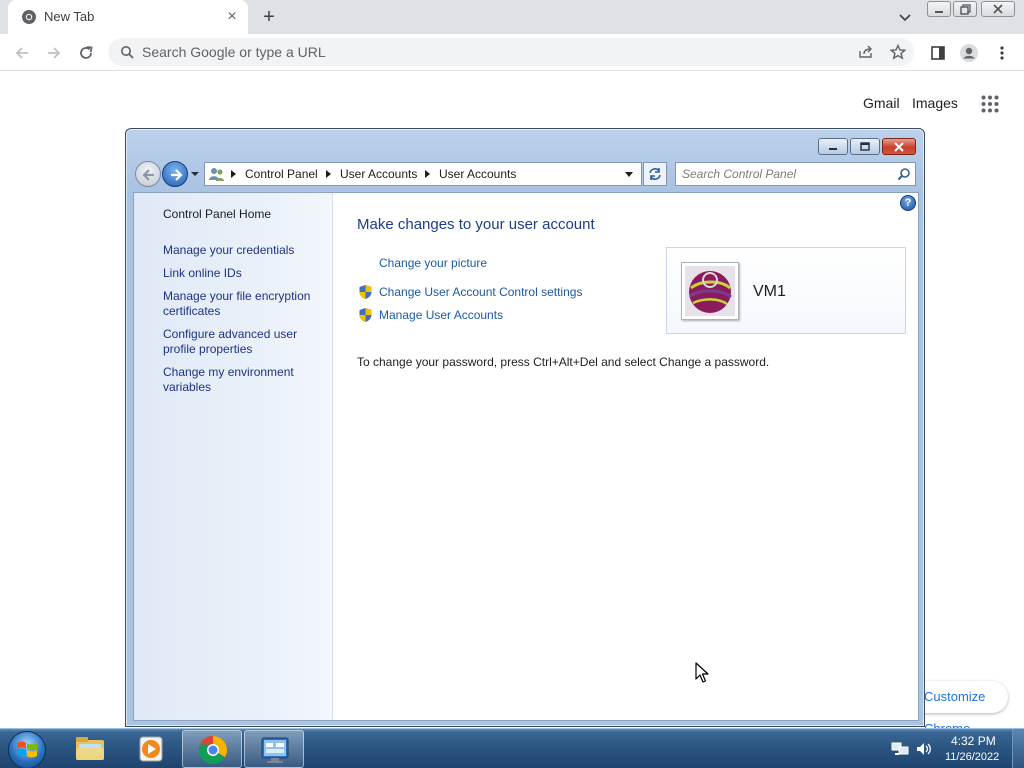 The width and height of the screenshot is (1024, 768). What do you see at coordinates (973, 741) in the screenshot?
I see `clock-time: 4:32 PM` at bounding box center [973, 741].